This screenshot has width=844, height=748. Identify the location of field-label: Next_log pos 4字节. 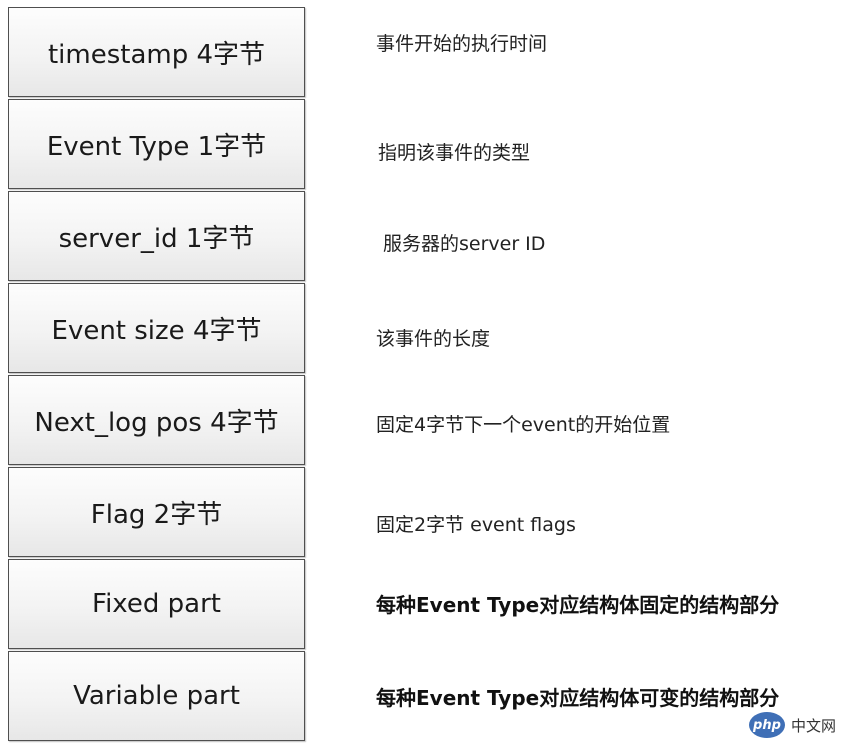
(156, 422).